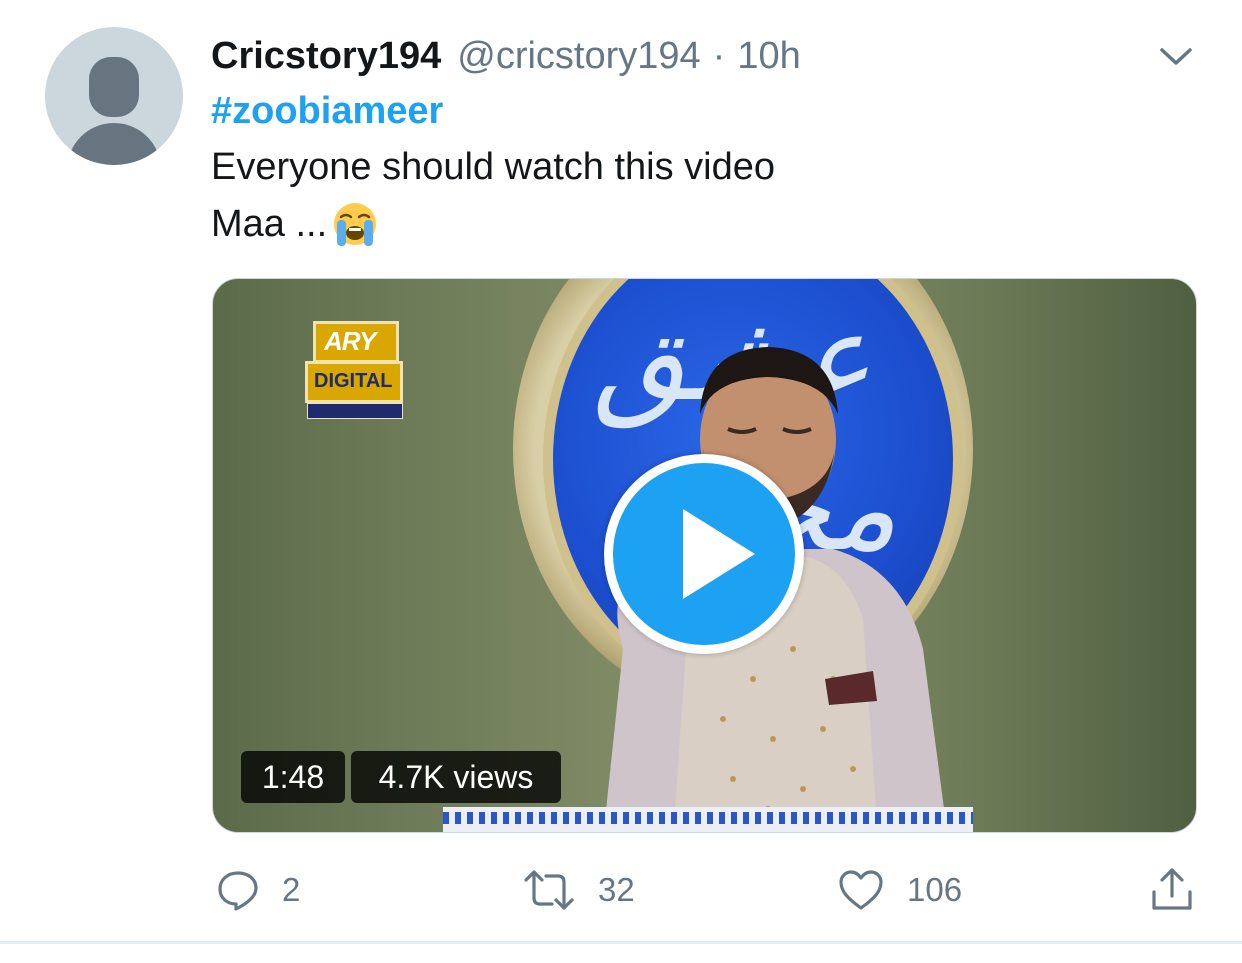  What do you see at coordinates (353, 381) in the screenshot?
I see `channel-logo-text-2: DIGITAL` at bounding box center [353, 381].